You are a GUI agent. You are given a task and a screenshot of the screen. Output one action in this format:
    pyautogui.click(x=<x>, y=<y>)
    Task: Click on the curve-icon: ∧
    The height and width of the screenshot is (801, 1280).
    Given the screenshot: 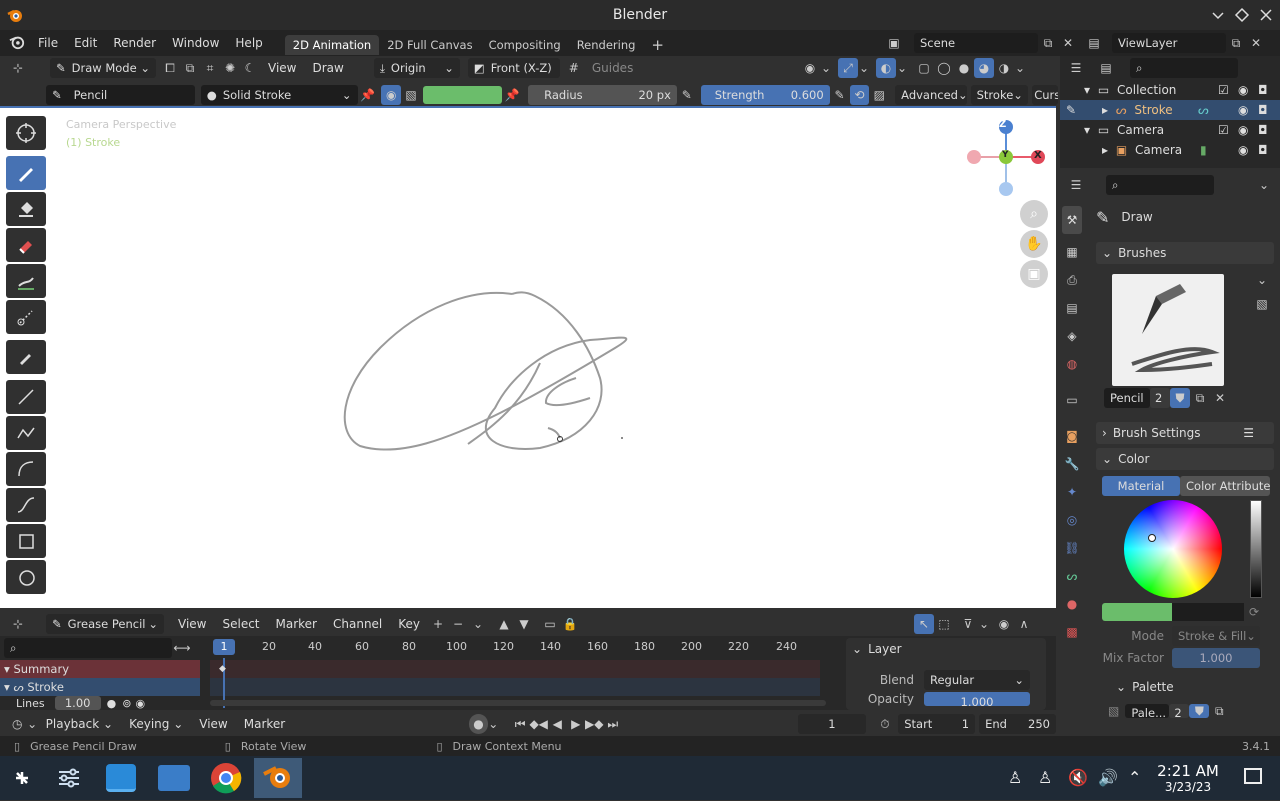 What is the action you would take?
    pyautogui.click(x=1024, y=624)
    